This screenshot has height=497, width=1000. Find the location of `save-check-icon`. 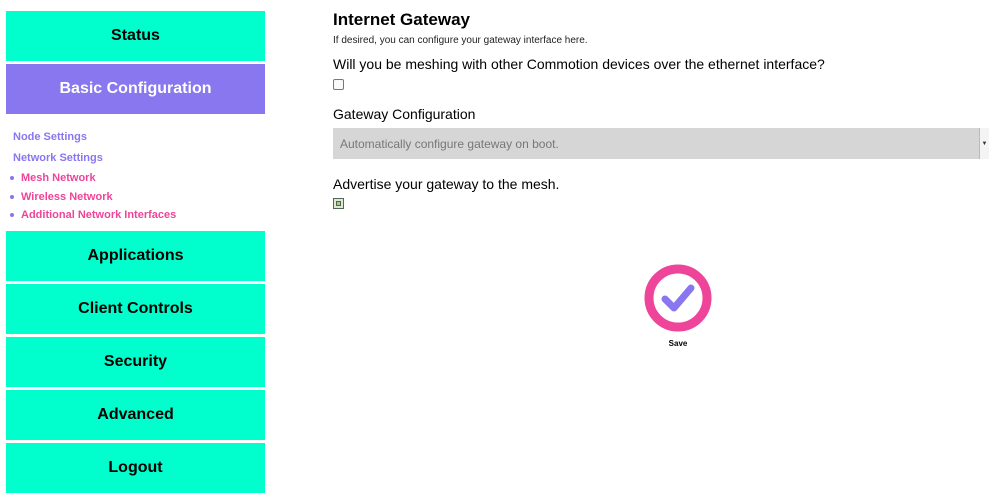

save-check-icon is located at coordinates (678, 298).